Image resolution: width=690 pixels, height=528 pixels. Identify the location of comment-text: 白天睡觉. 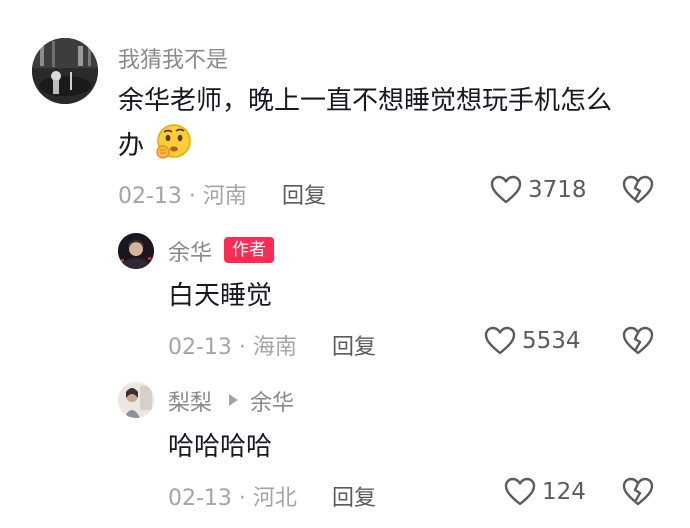
(220, 296).